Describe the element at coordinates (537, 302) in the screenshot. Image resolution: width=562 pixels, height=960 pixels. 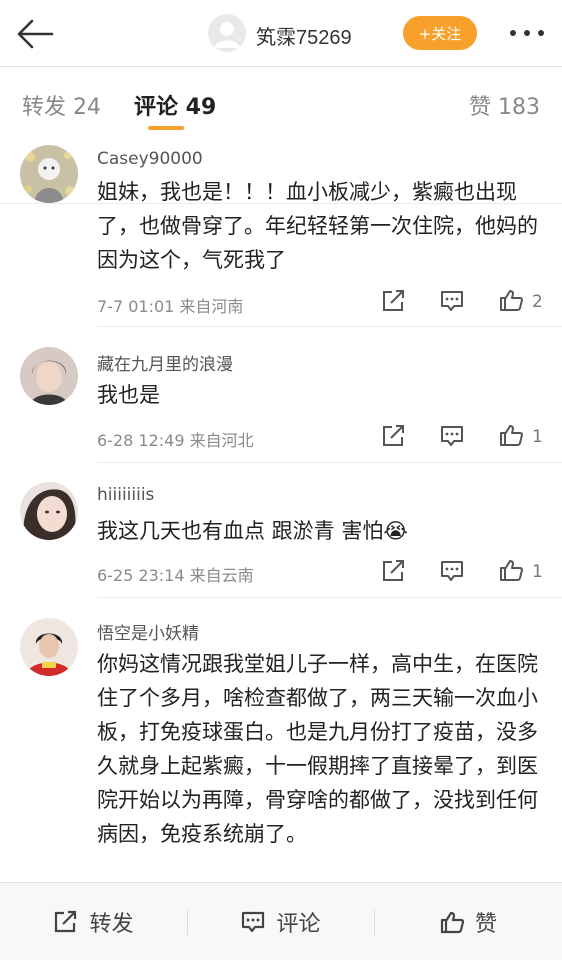
I see `like-count: 2` at that location.